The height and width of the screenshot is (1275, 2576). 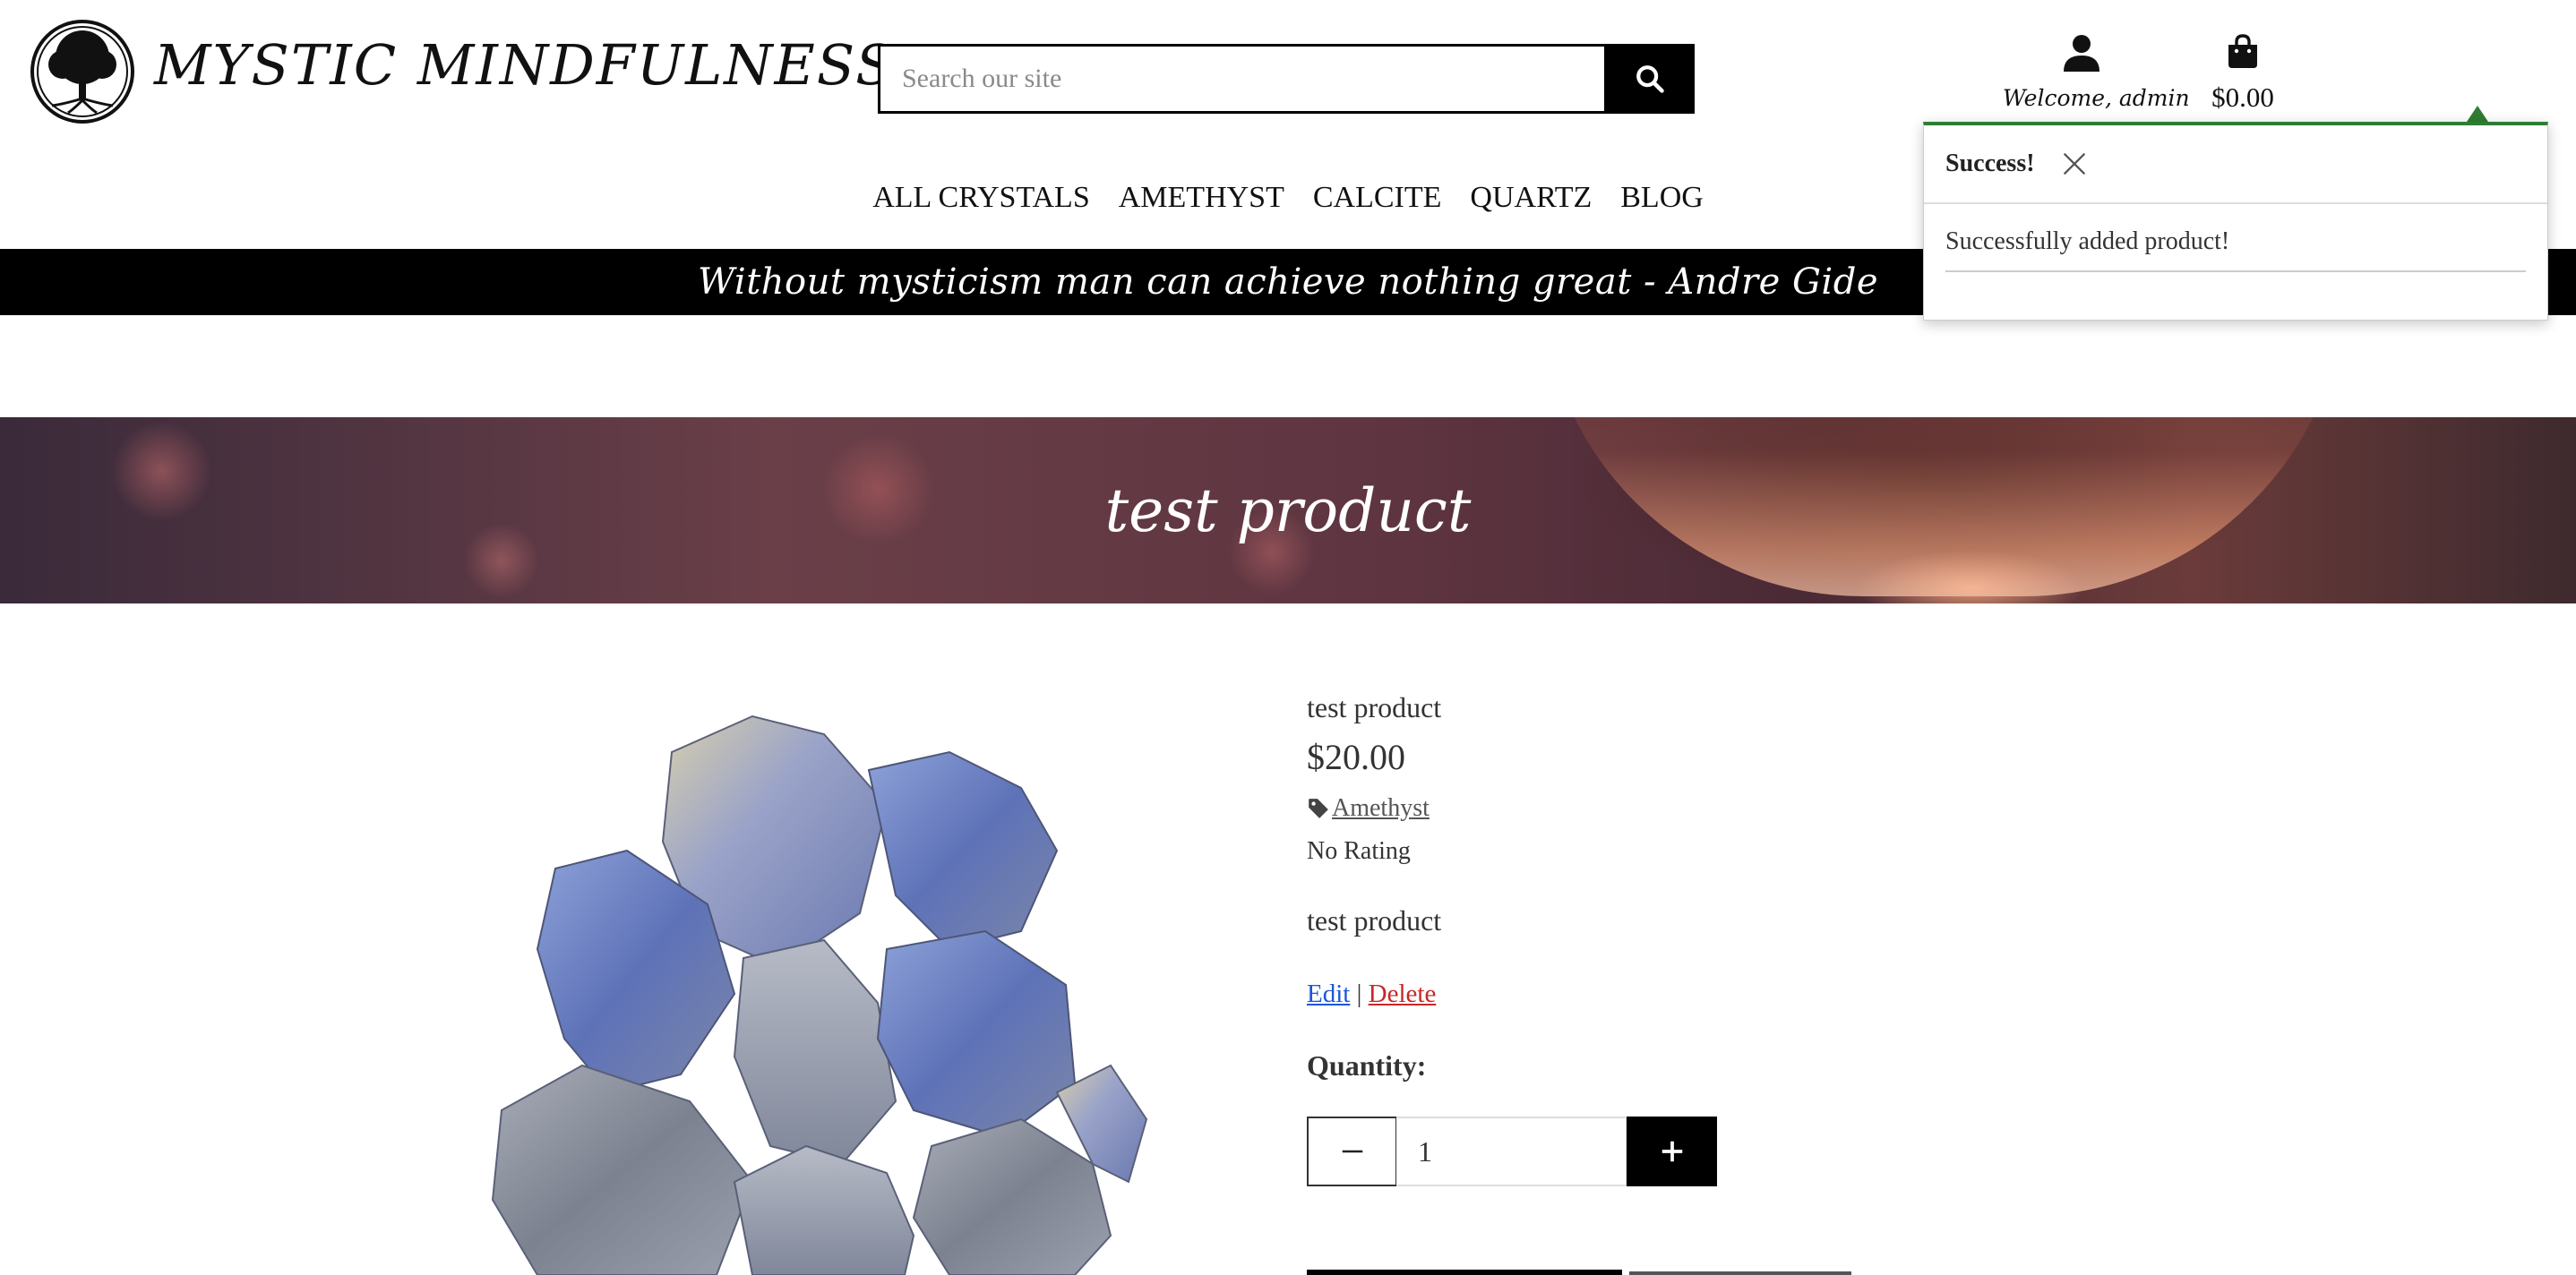 I want to click on toast-title: Success!, so click(x=1990, y=163).